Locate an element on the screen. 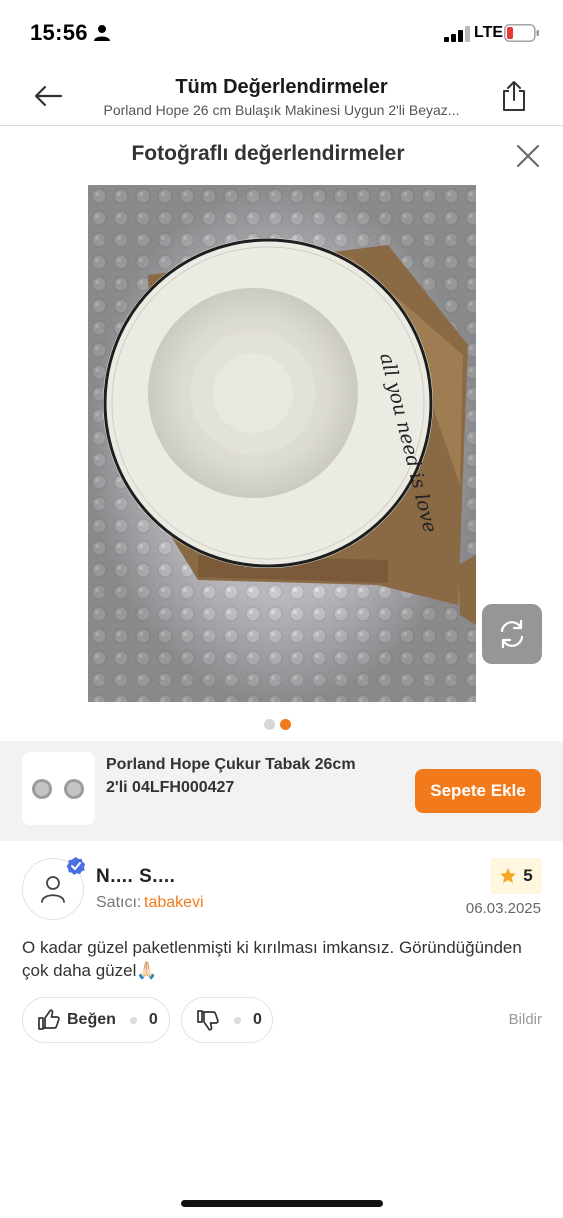 Image resolution: width=563 pixels, height=1218 pixels. person-icon is located at coordinates (102, 33).